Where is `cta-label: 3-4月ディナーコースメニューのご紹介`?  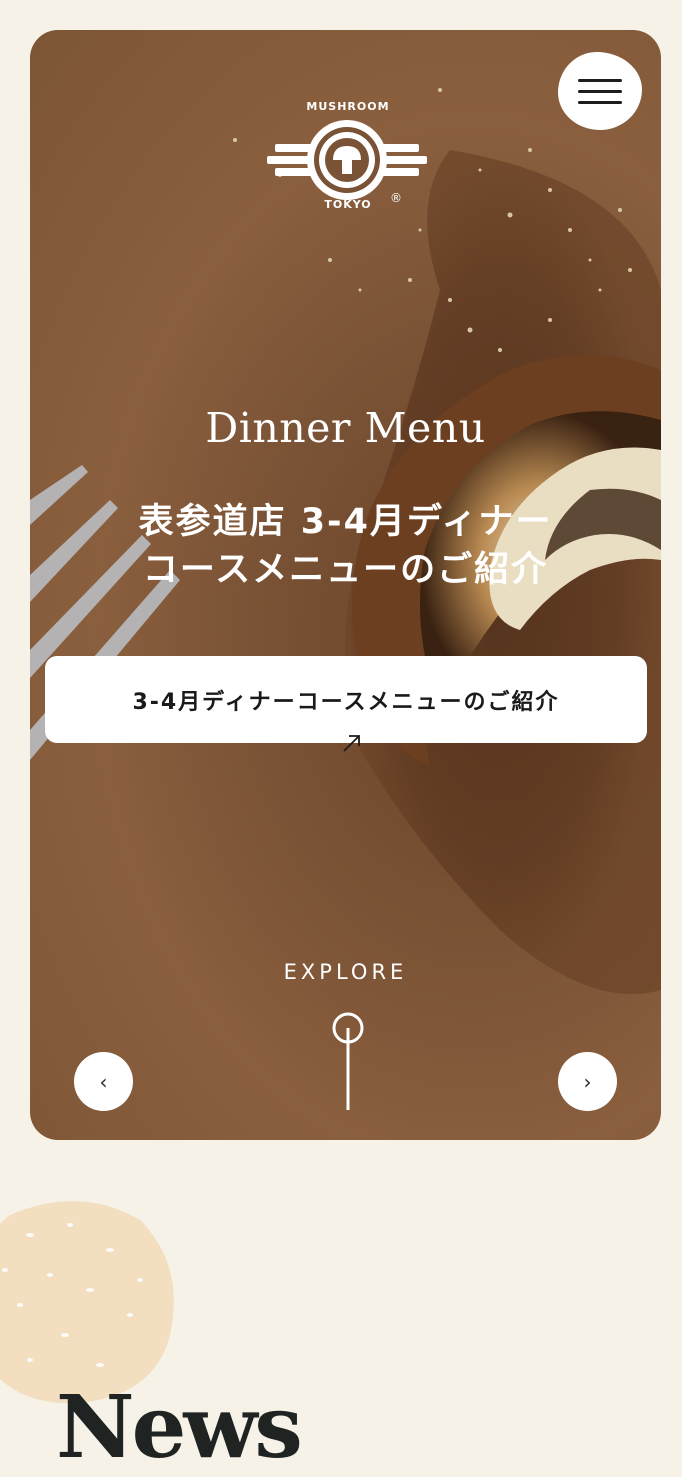 cta-label: 3-4月ディナーコースメニューのご紹介 is located at coordinates (346, 702).